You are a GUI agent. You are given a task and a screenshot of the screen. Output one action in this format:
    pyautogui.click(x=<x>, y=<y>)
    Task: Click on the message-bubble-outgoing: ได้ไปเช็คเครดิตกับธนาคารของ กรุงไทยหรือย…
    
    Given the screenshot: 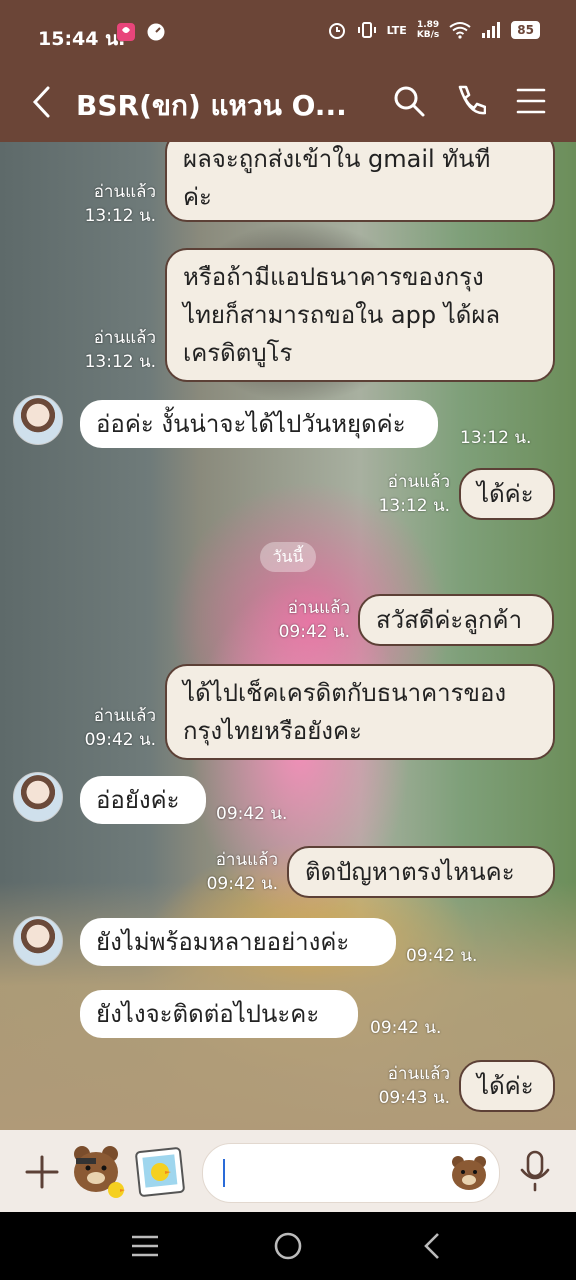 What is the action you would take?
    pyautogui.click(x=360, y=712)
    